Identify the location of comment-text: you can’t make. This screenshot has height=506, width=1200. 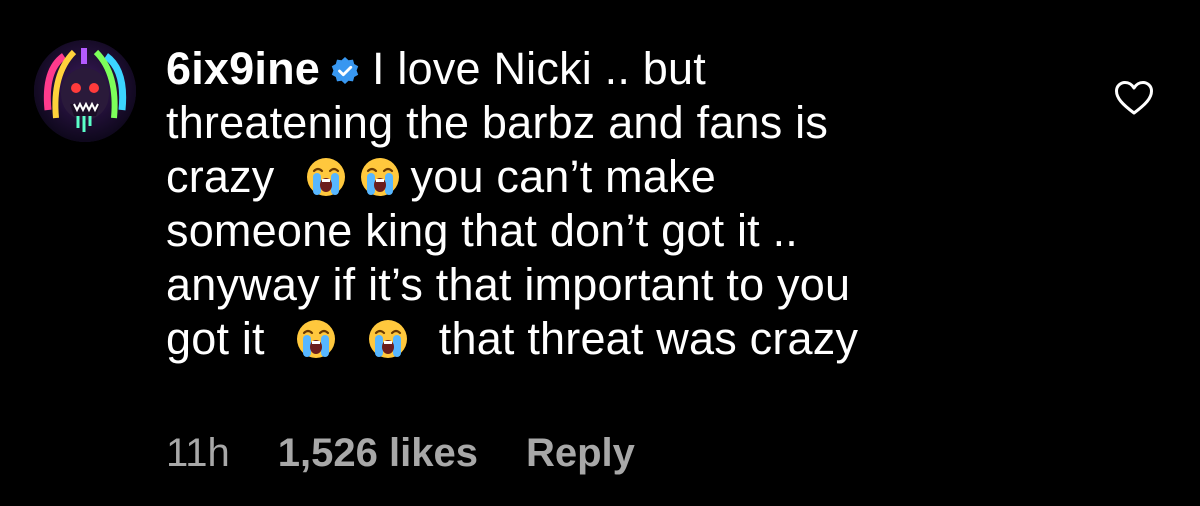
(563, 176).